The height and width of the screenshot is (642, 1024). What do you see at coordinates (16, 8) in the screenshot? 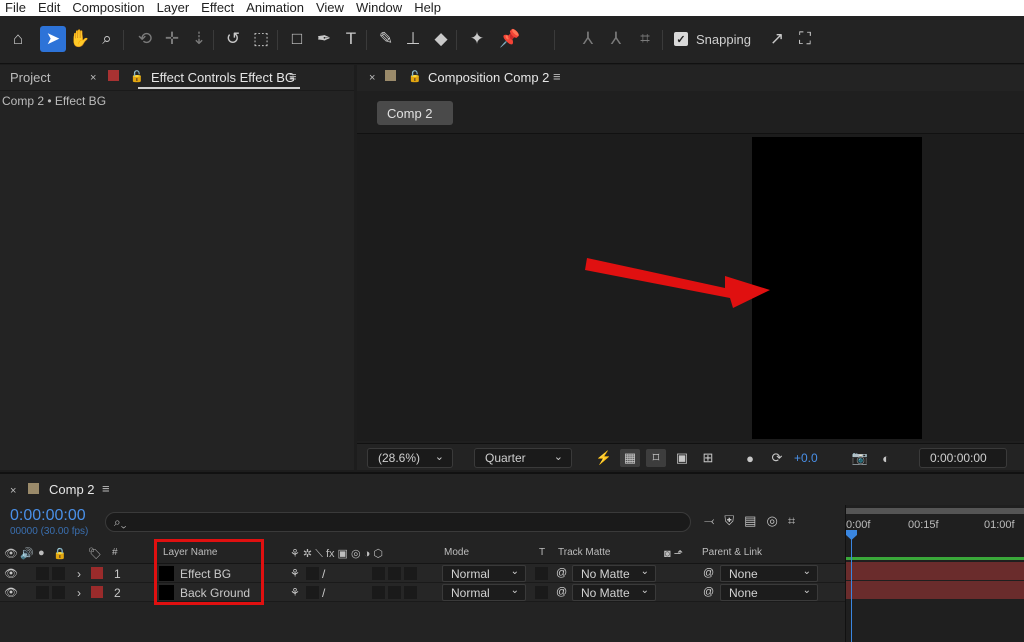
I see `menu-file: File` at bounding box center [16, 8].